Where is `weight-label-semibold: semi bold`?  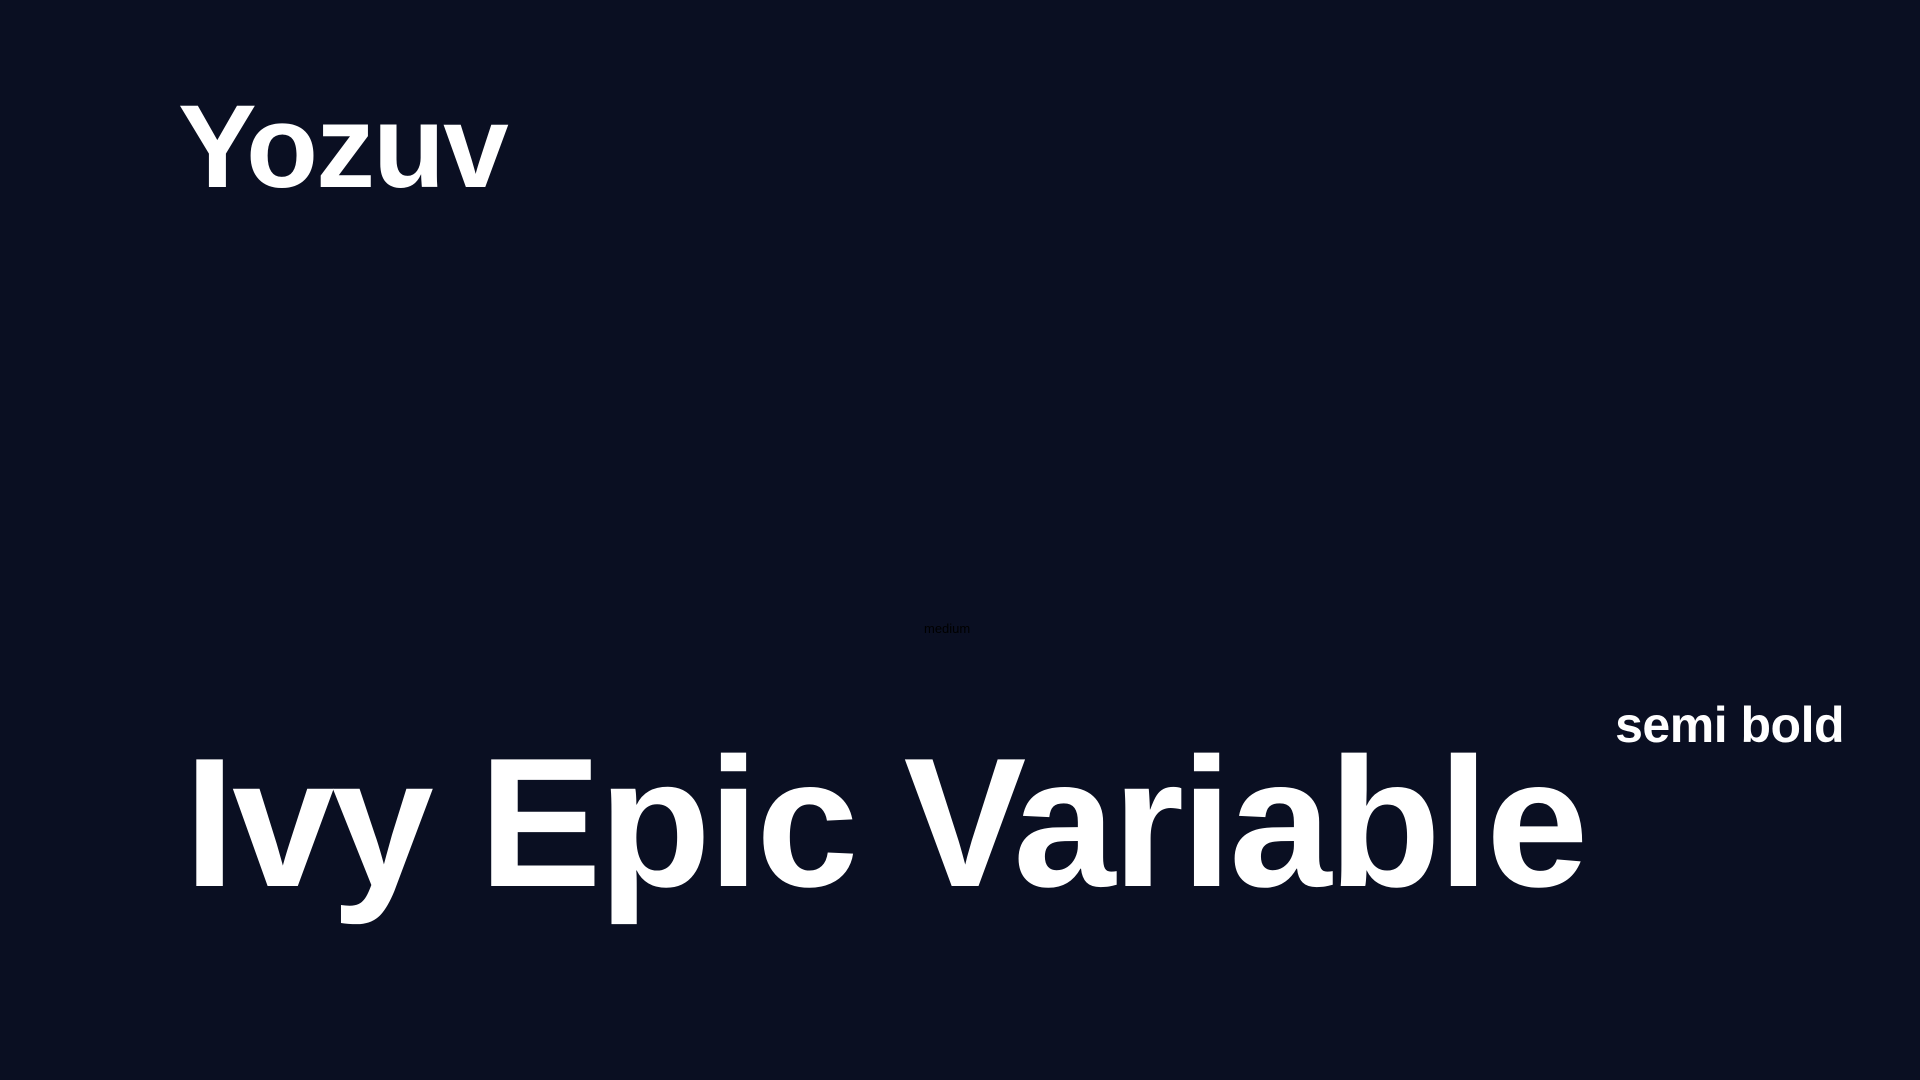 weight-label-semibold: semi bold is located at coordinates (1729, 725).